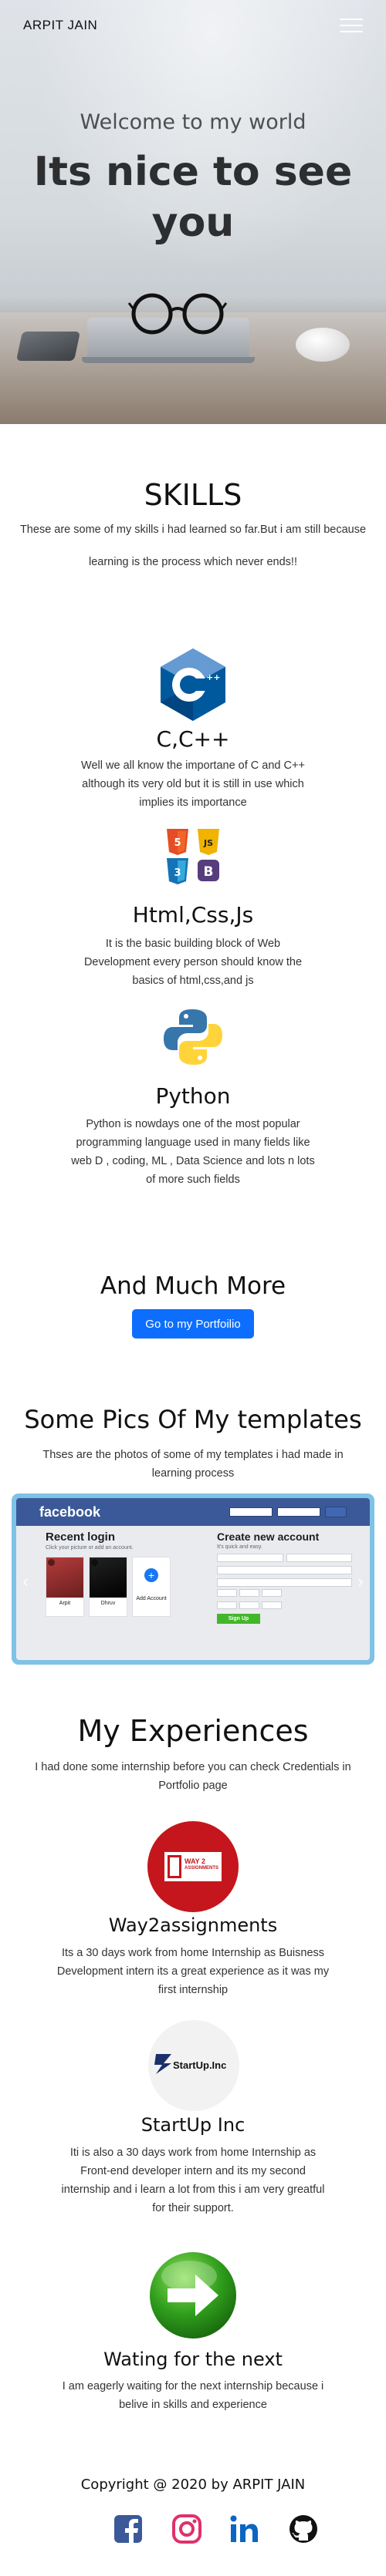 Image resolution: width=386 pixels, height=2576 pixels. What do you see at coordinates (238, 1619) in the screenshot?
I see `slide-signup-button: Sign Up` at bounding box center [238, 1619].